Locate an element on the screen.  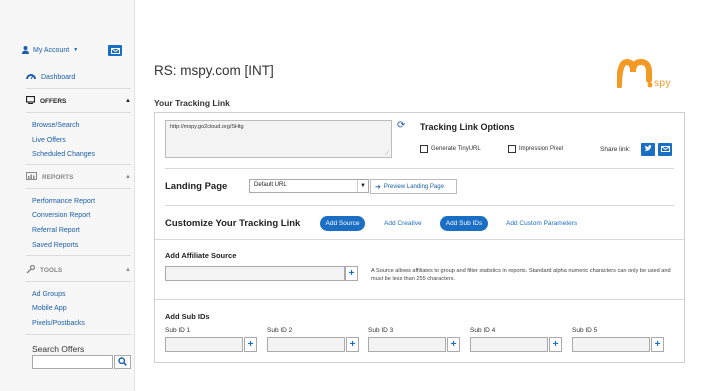
add-affiliate-source-button: + is located at coordinates (351, 273).